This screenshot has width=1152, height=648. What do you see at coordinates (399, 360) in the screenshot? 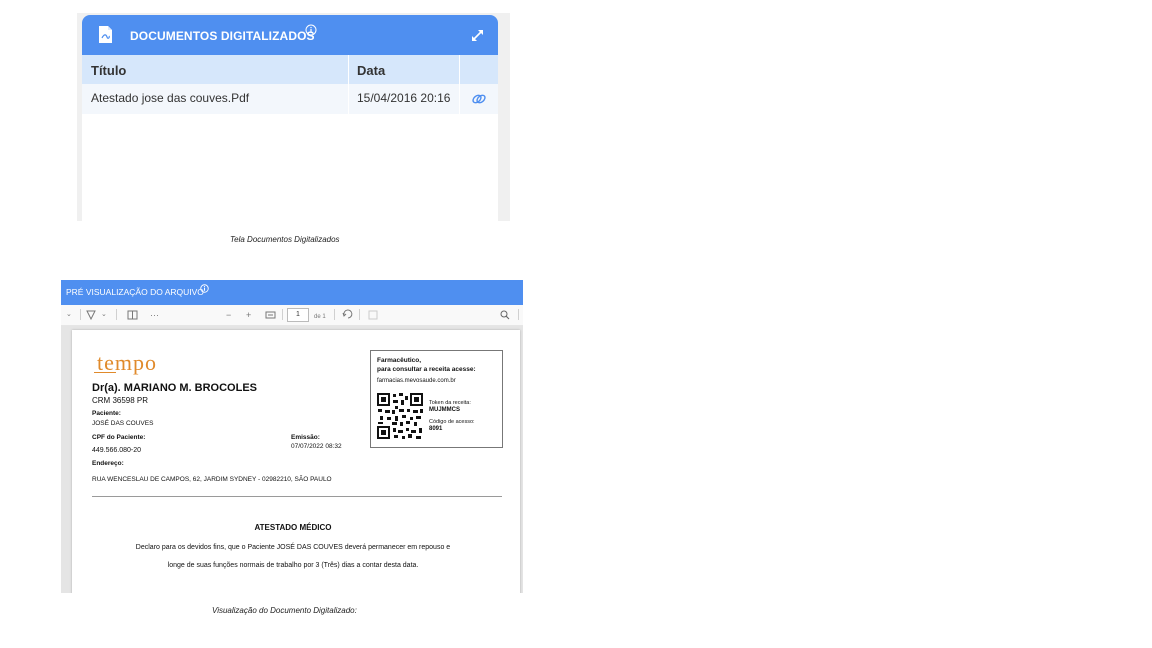
I see `pharm-title-1: Farmacêutico,` at bounding box center [399, 360].